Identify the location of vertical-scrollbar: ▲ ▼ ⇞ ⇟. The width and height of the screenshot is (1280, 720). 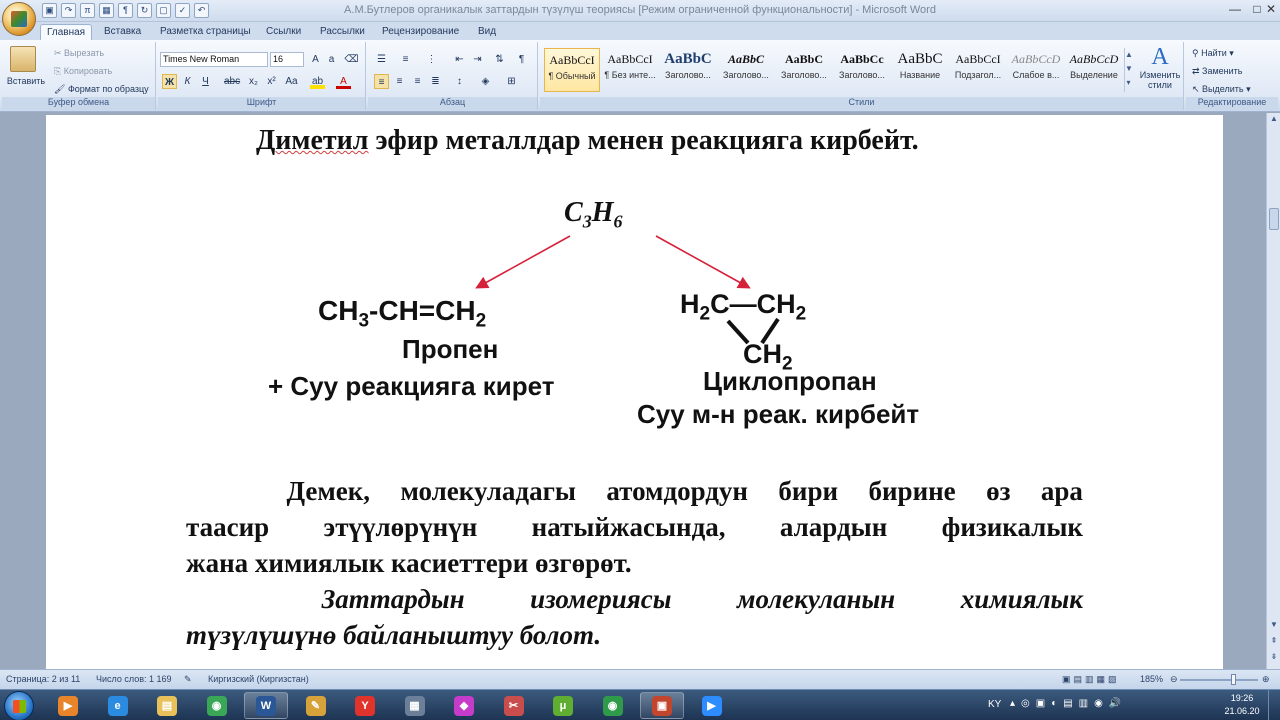
(1273, 391).